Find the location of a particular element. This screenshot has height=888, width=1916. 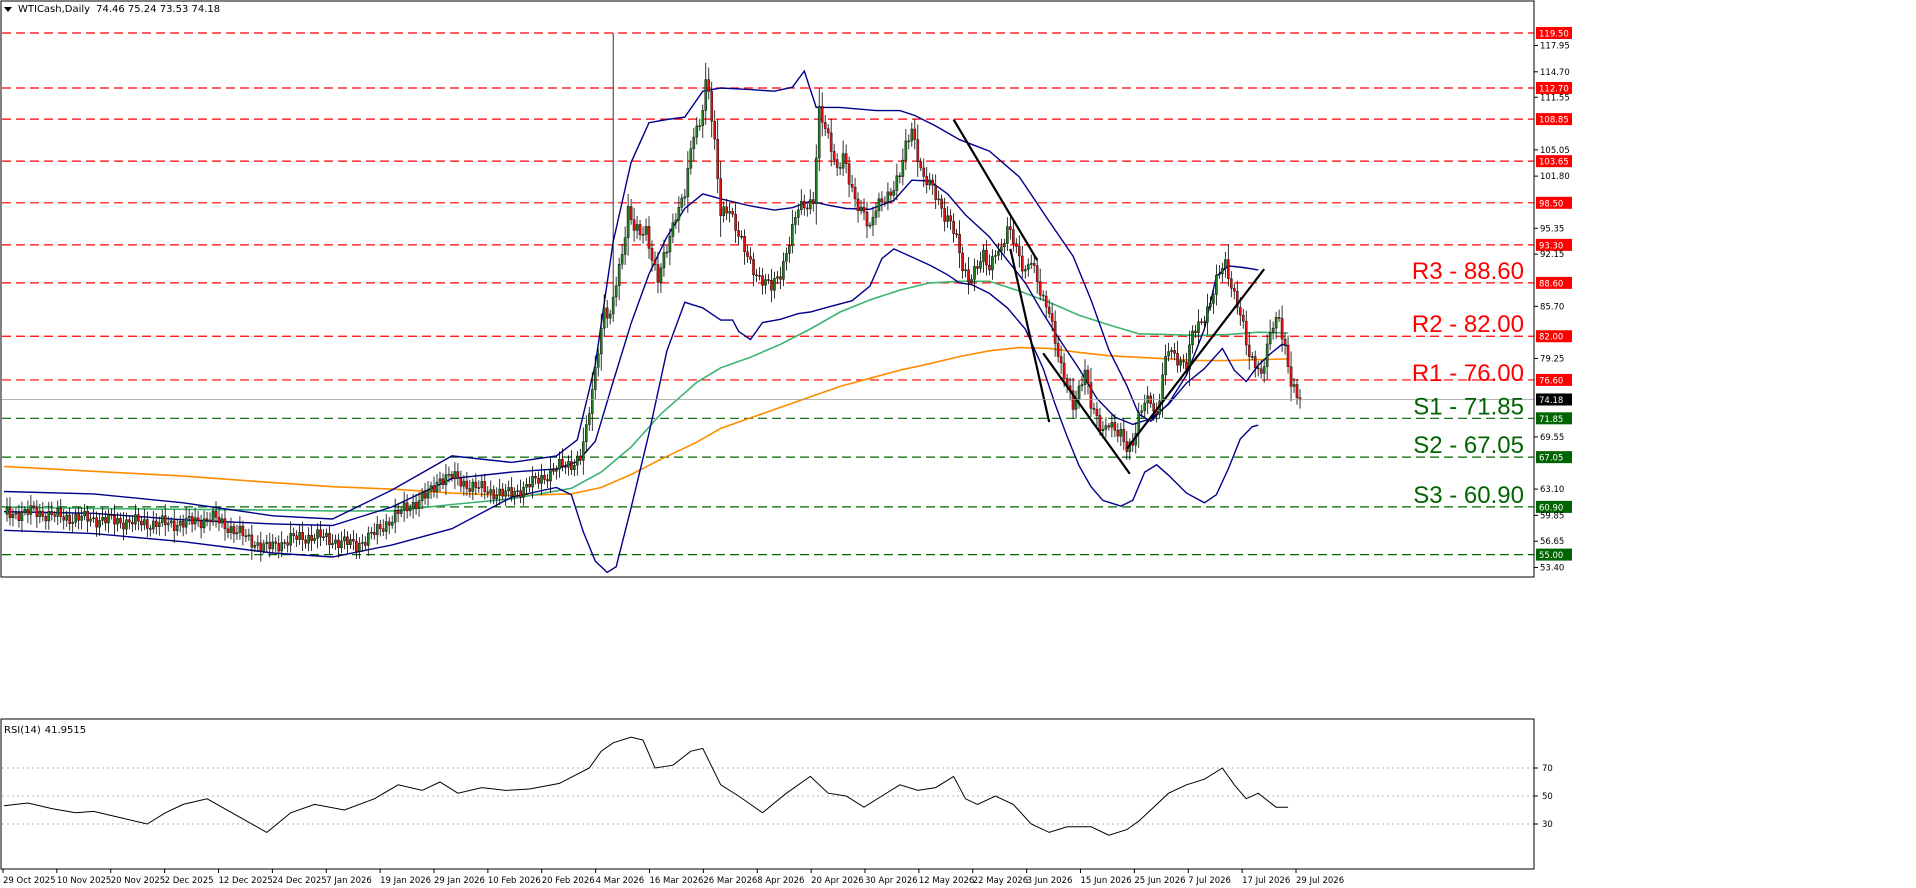

rsi-tick-label: 30 is located at coordinates (1547, 825).